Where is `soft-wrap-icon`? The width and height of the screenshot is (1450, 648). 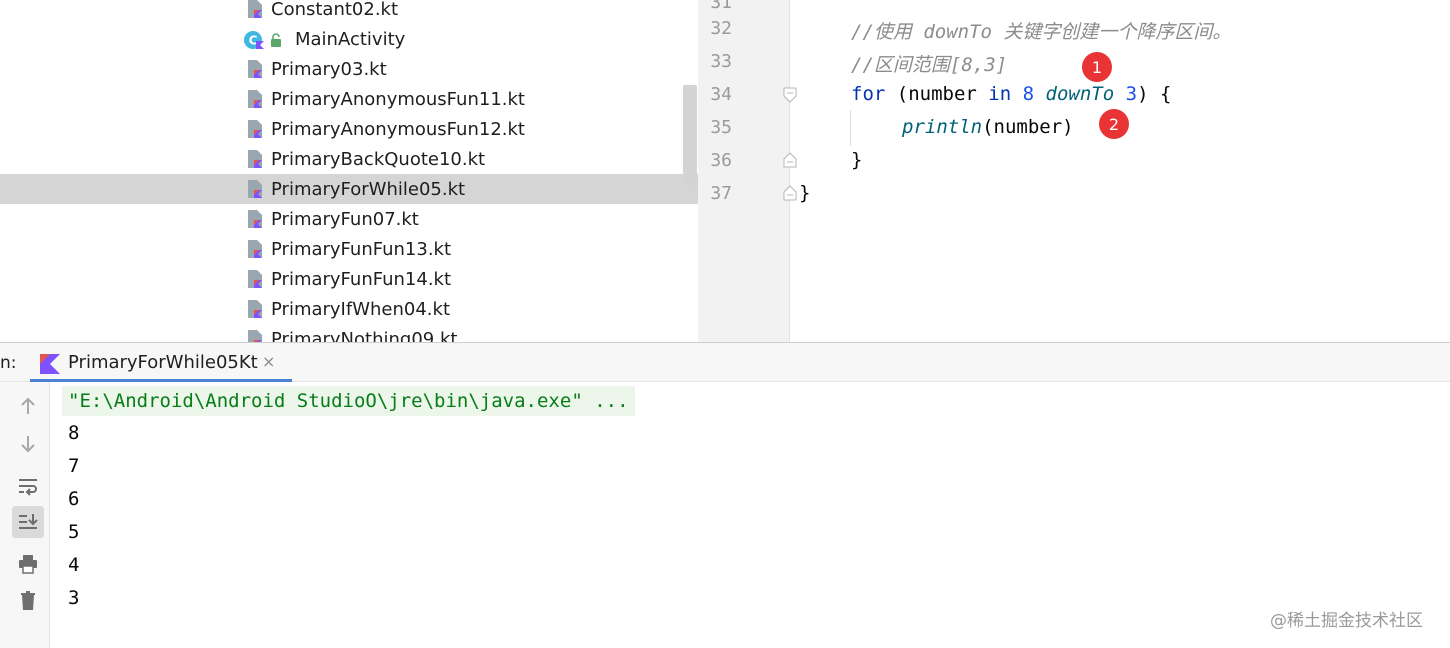
soft-wrap-icon is located at coordinates (28, 487).